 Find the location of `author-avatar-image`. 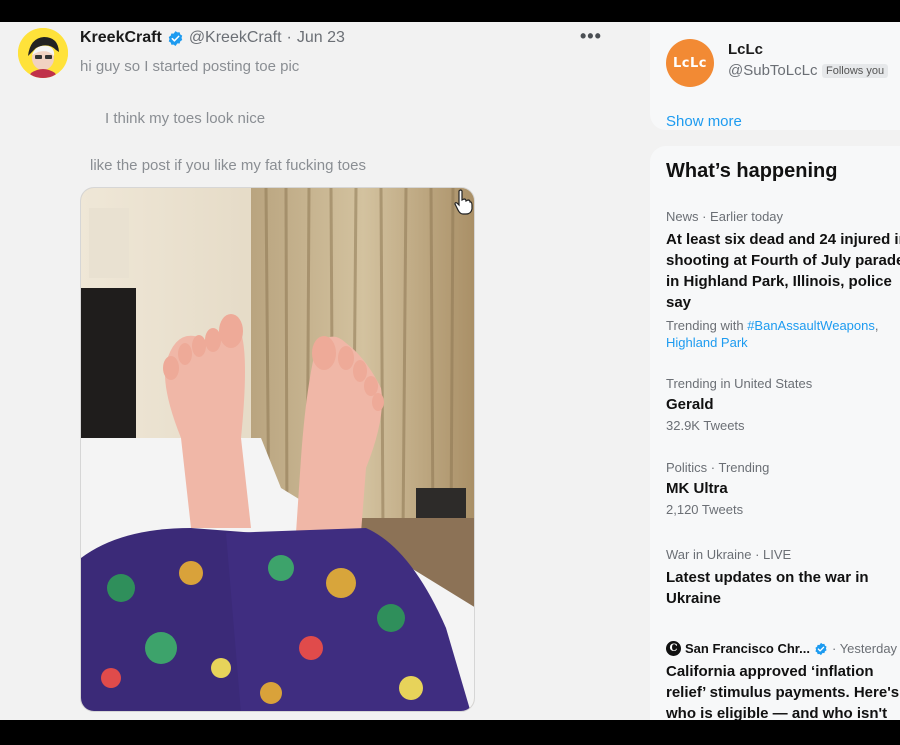

author-avatar-image is located at coordinates (43, 53).